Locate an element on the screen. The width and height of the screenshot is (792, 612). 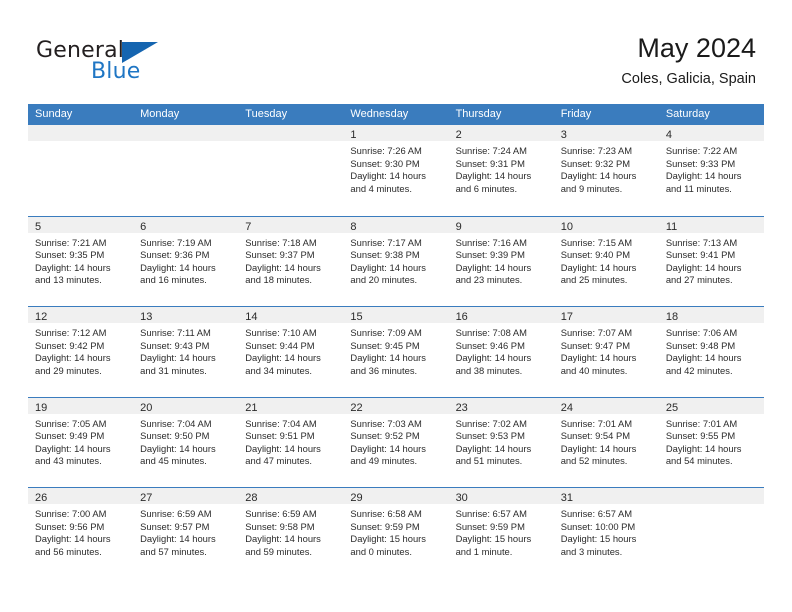
day-number-band: 26 is located at coordinates (81, 496).